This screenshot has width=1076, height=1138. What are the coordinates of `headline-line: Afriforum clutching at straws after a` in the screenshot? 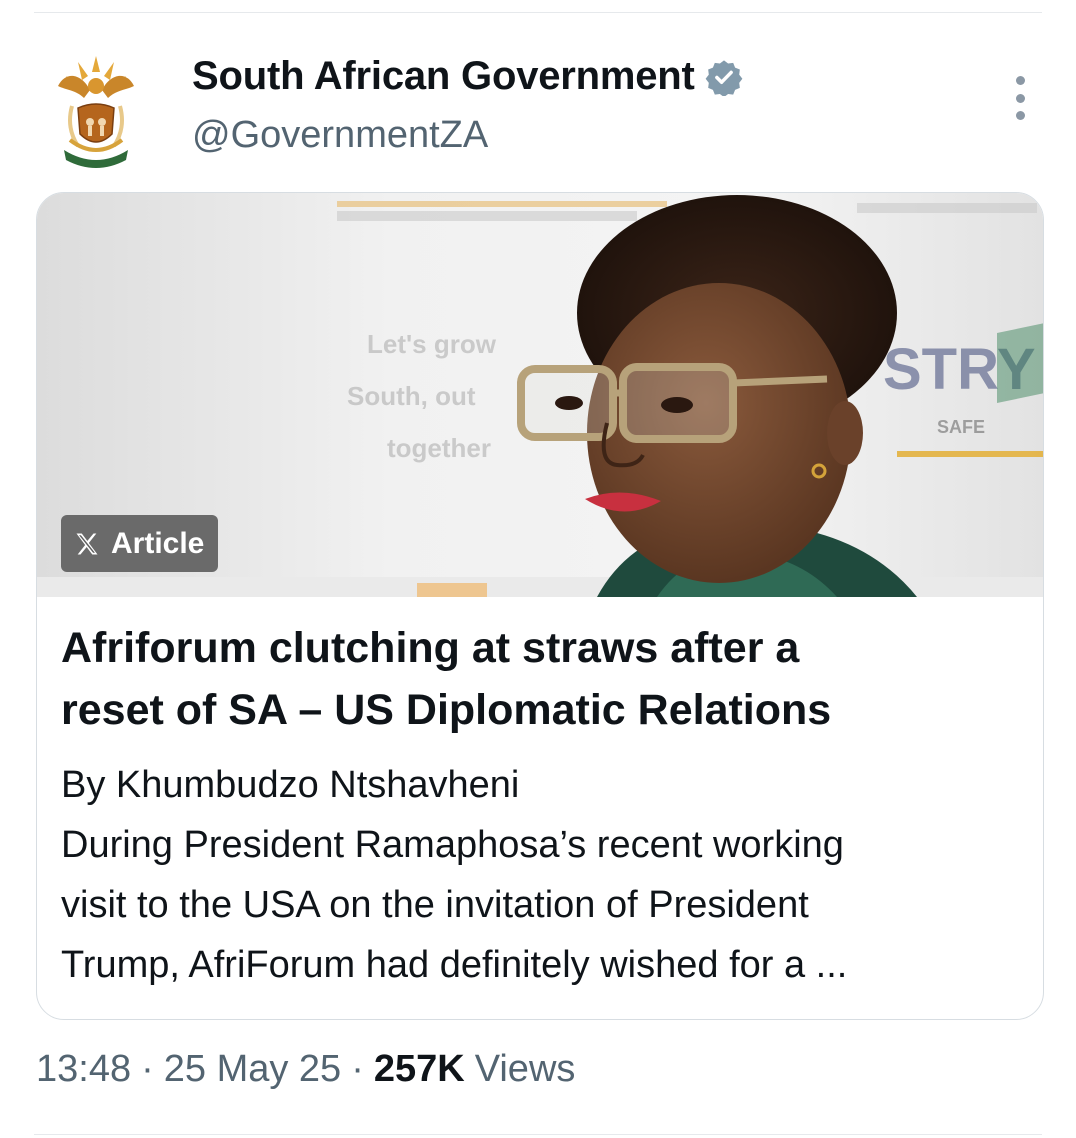 It's located at (430, 648).